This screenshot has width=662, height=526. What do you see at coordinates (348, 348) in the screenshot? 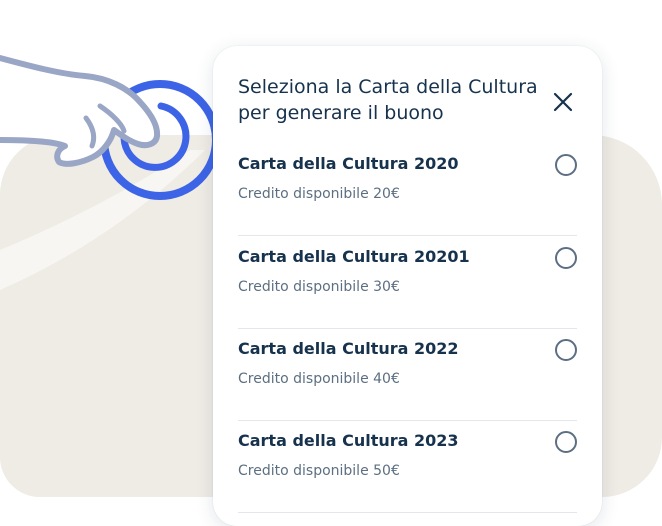
I see `card-name: Carta della Cultura 2022` at bounding box center [348, 348].